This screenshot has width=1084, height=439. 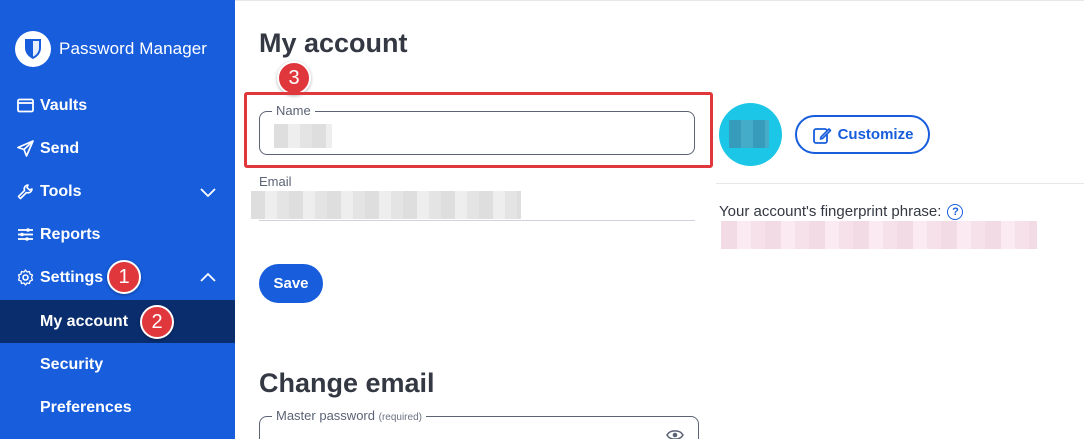 What do you see at coordinates (25, 278) in the screenshot?
I see `gear-icon` at bounding box center [25, 278].